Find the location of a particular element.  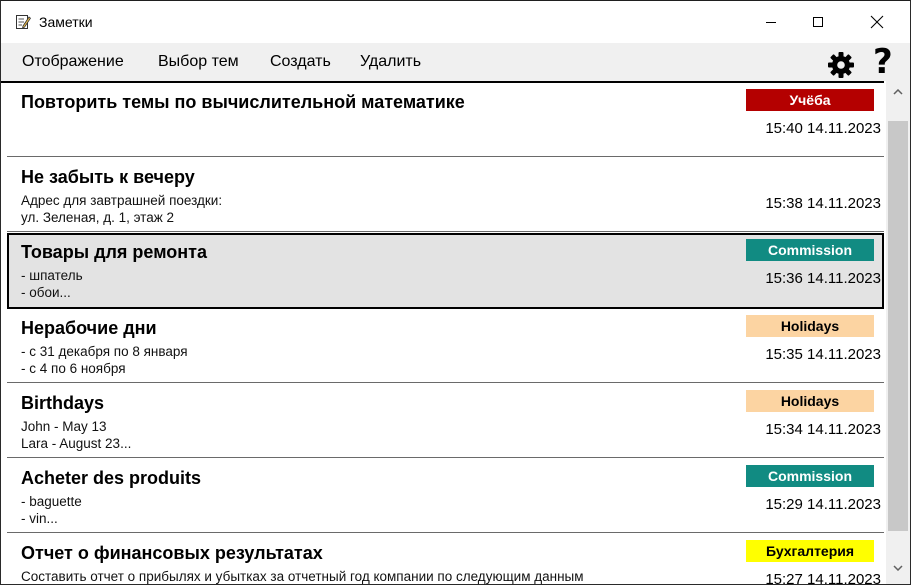

note-preview-line: - шпатель is located at coordinates (52, 275).